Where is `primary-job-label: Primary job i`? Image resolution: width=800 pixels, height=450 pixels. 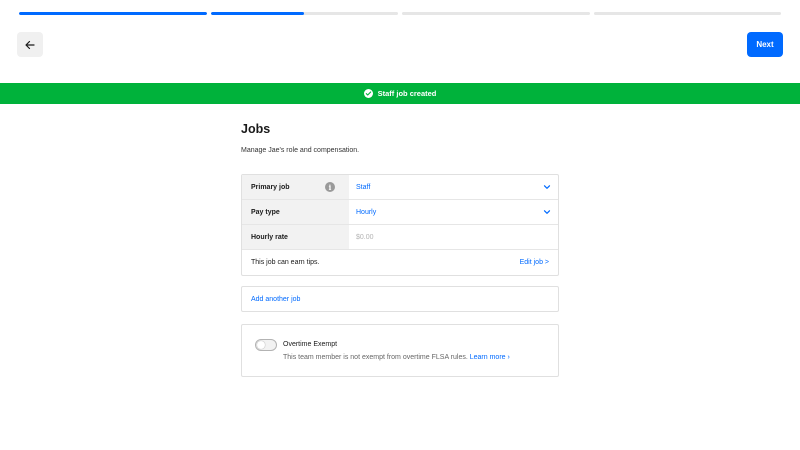
primary-job-label: Primary job i is located at coordinates (295, 187).